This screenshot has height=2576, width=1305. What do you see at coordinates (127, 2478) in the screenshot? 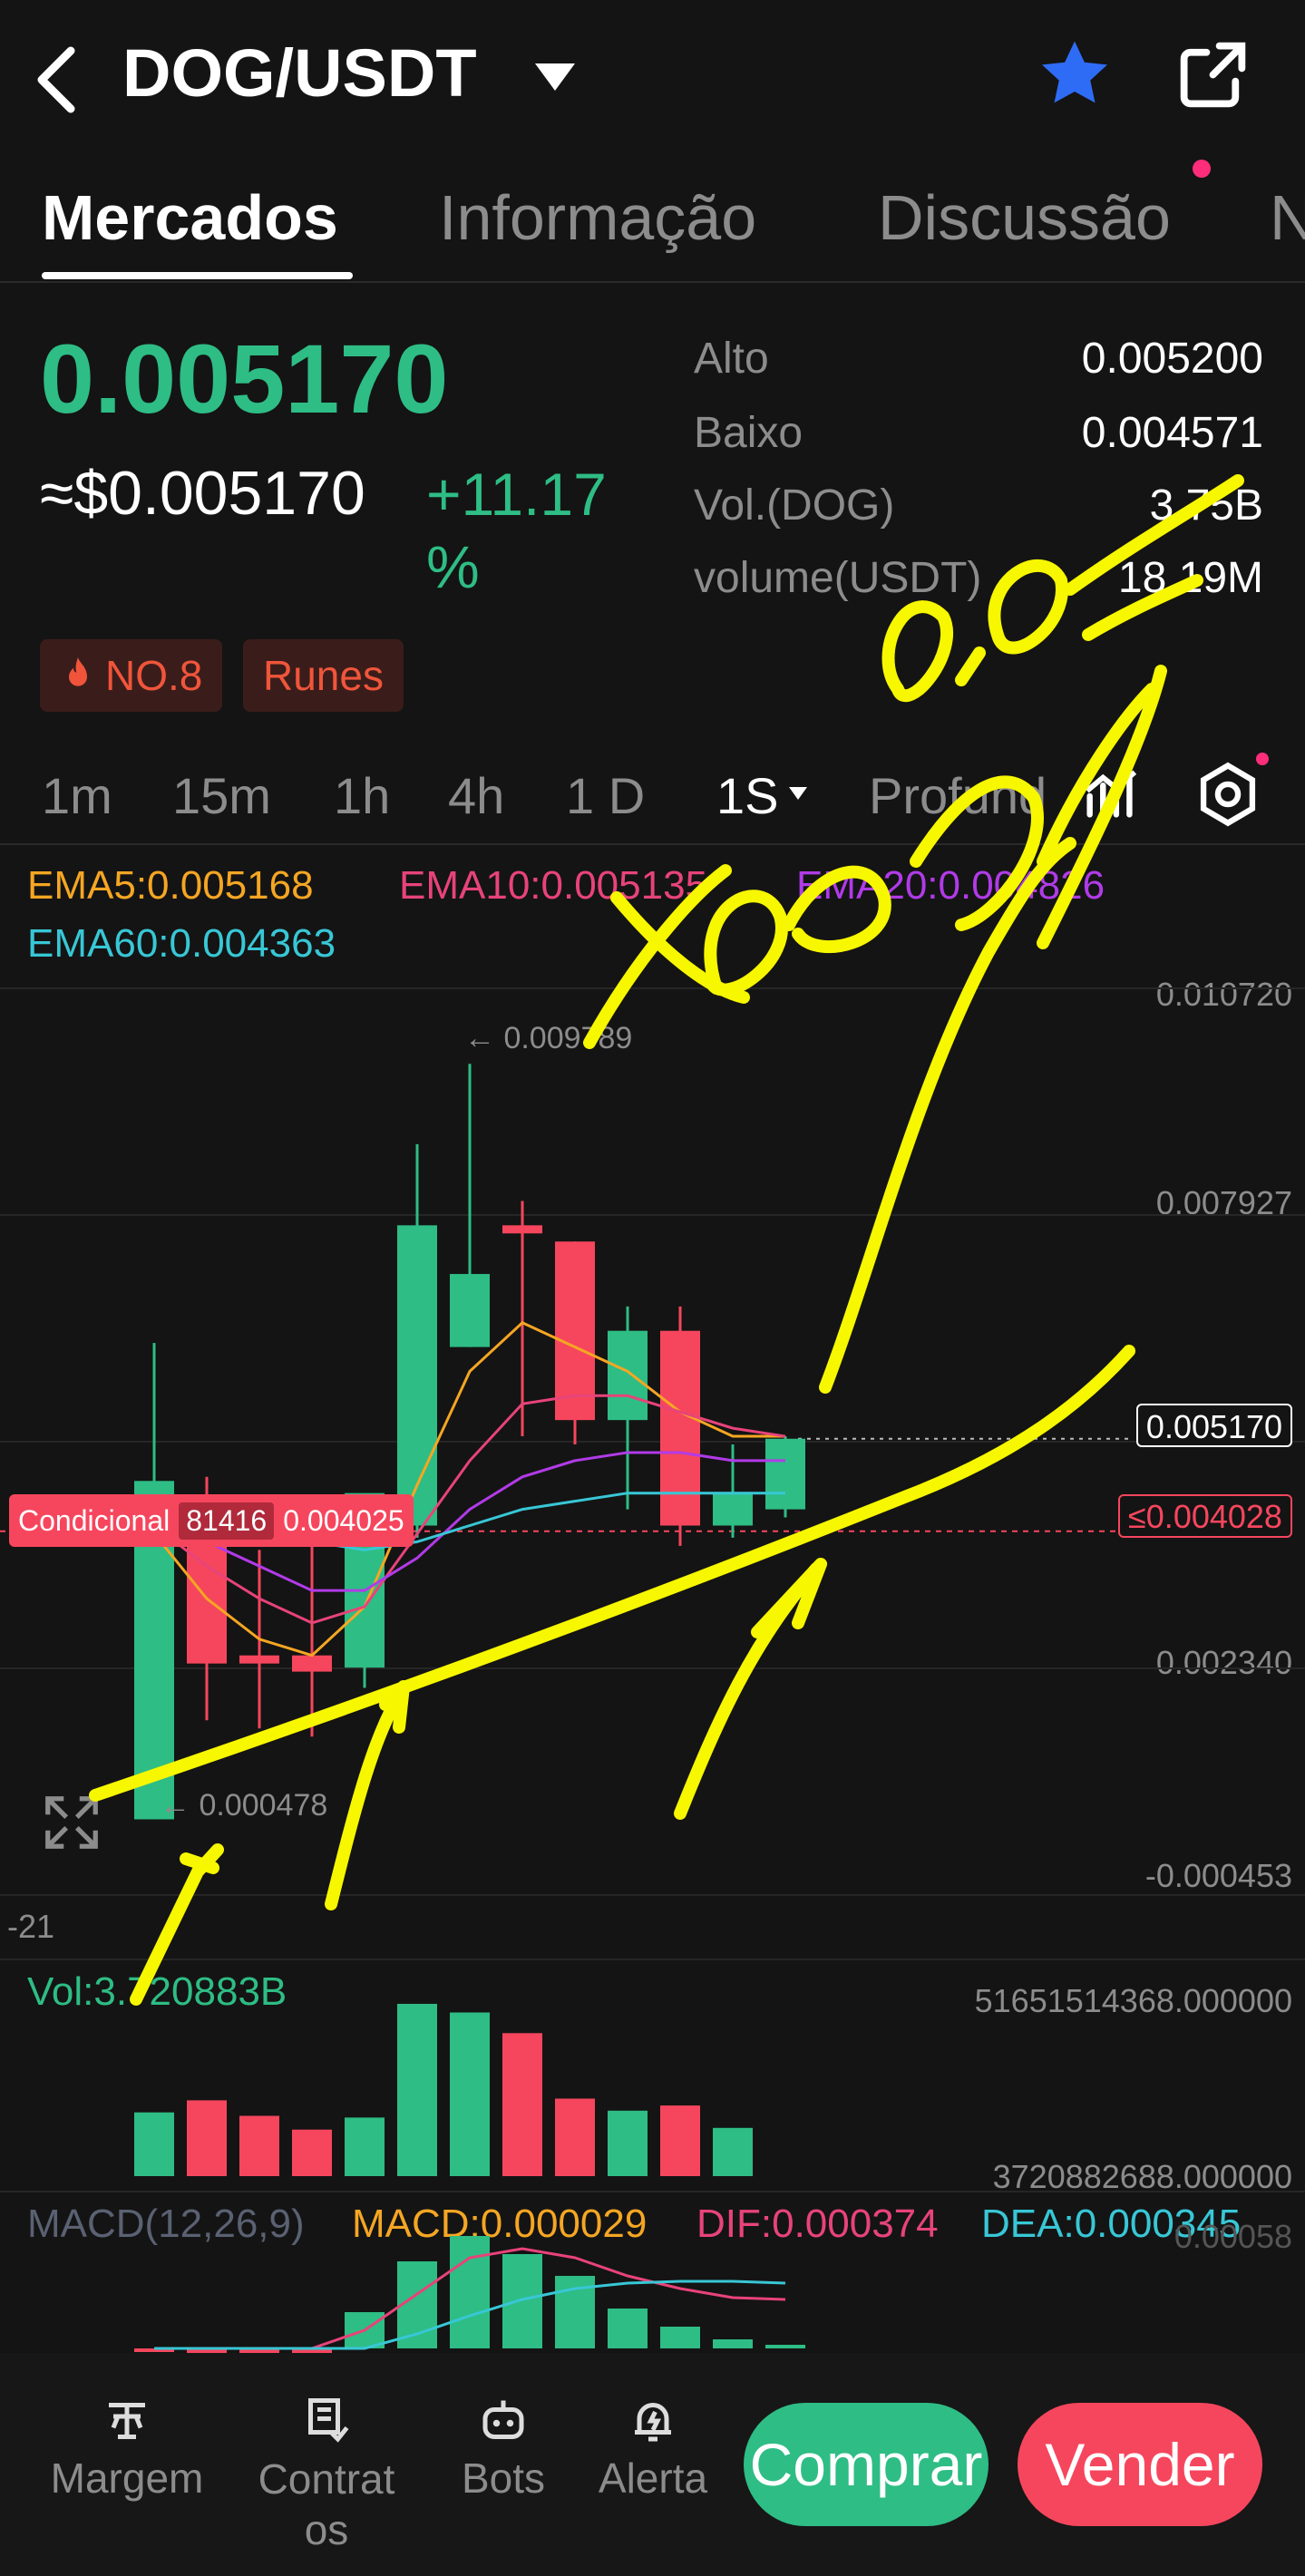
I see `nav-margem-label: Margem` at bounding box center [127, 2478].